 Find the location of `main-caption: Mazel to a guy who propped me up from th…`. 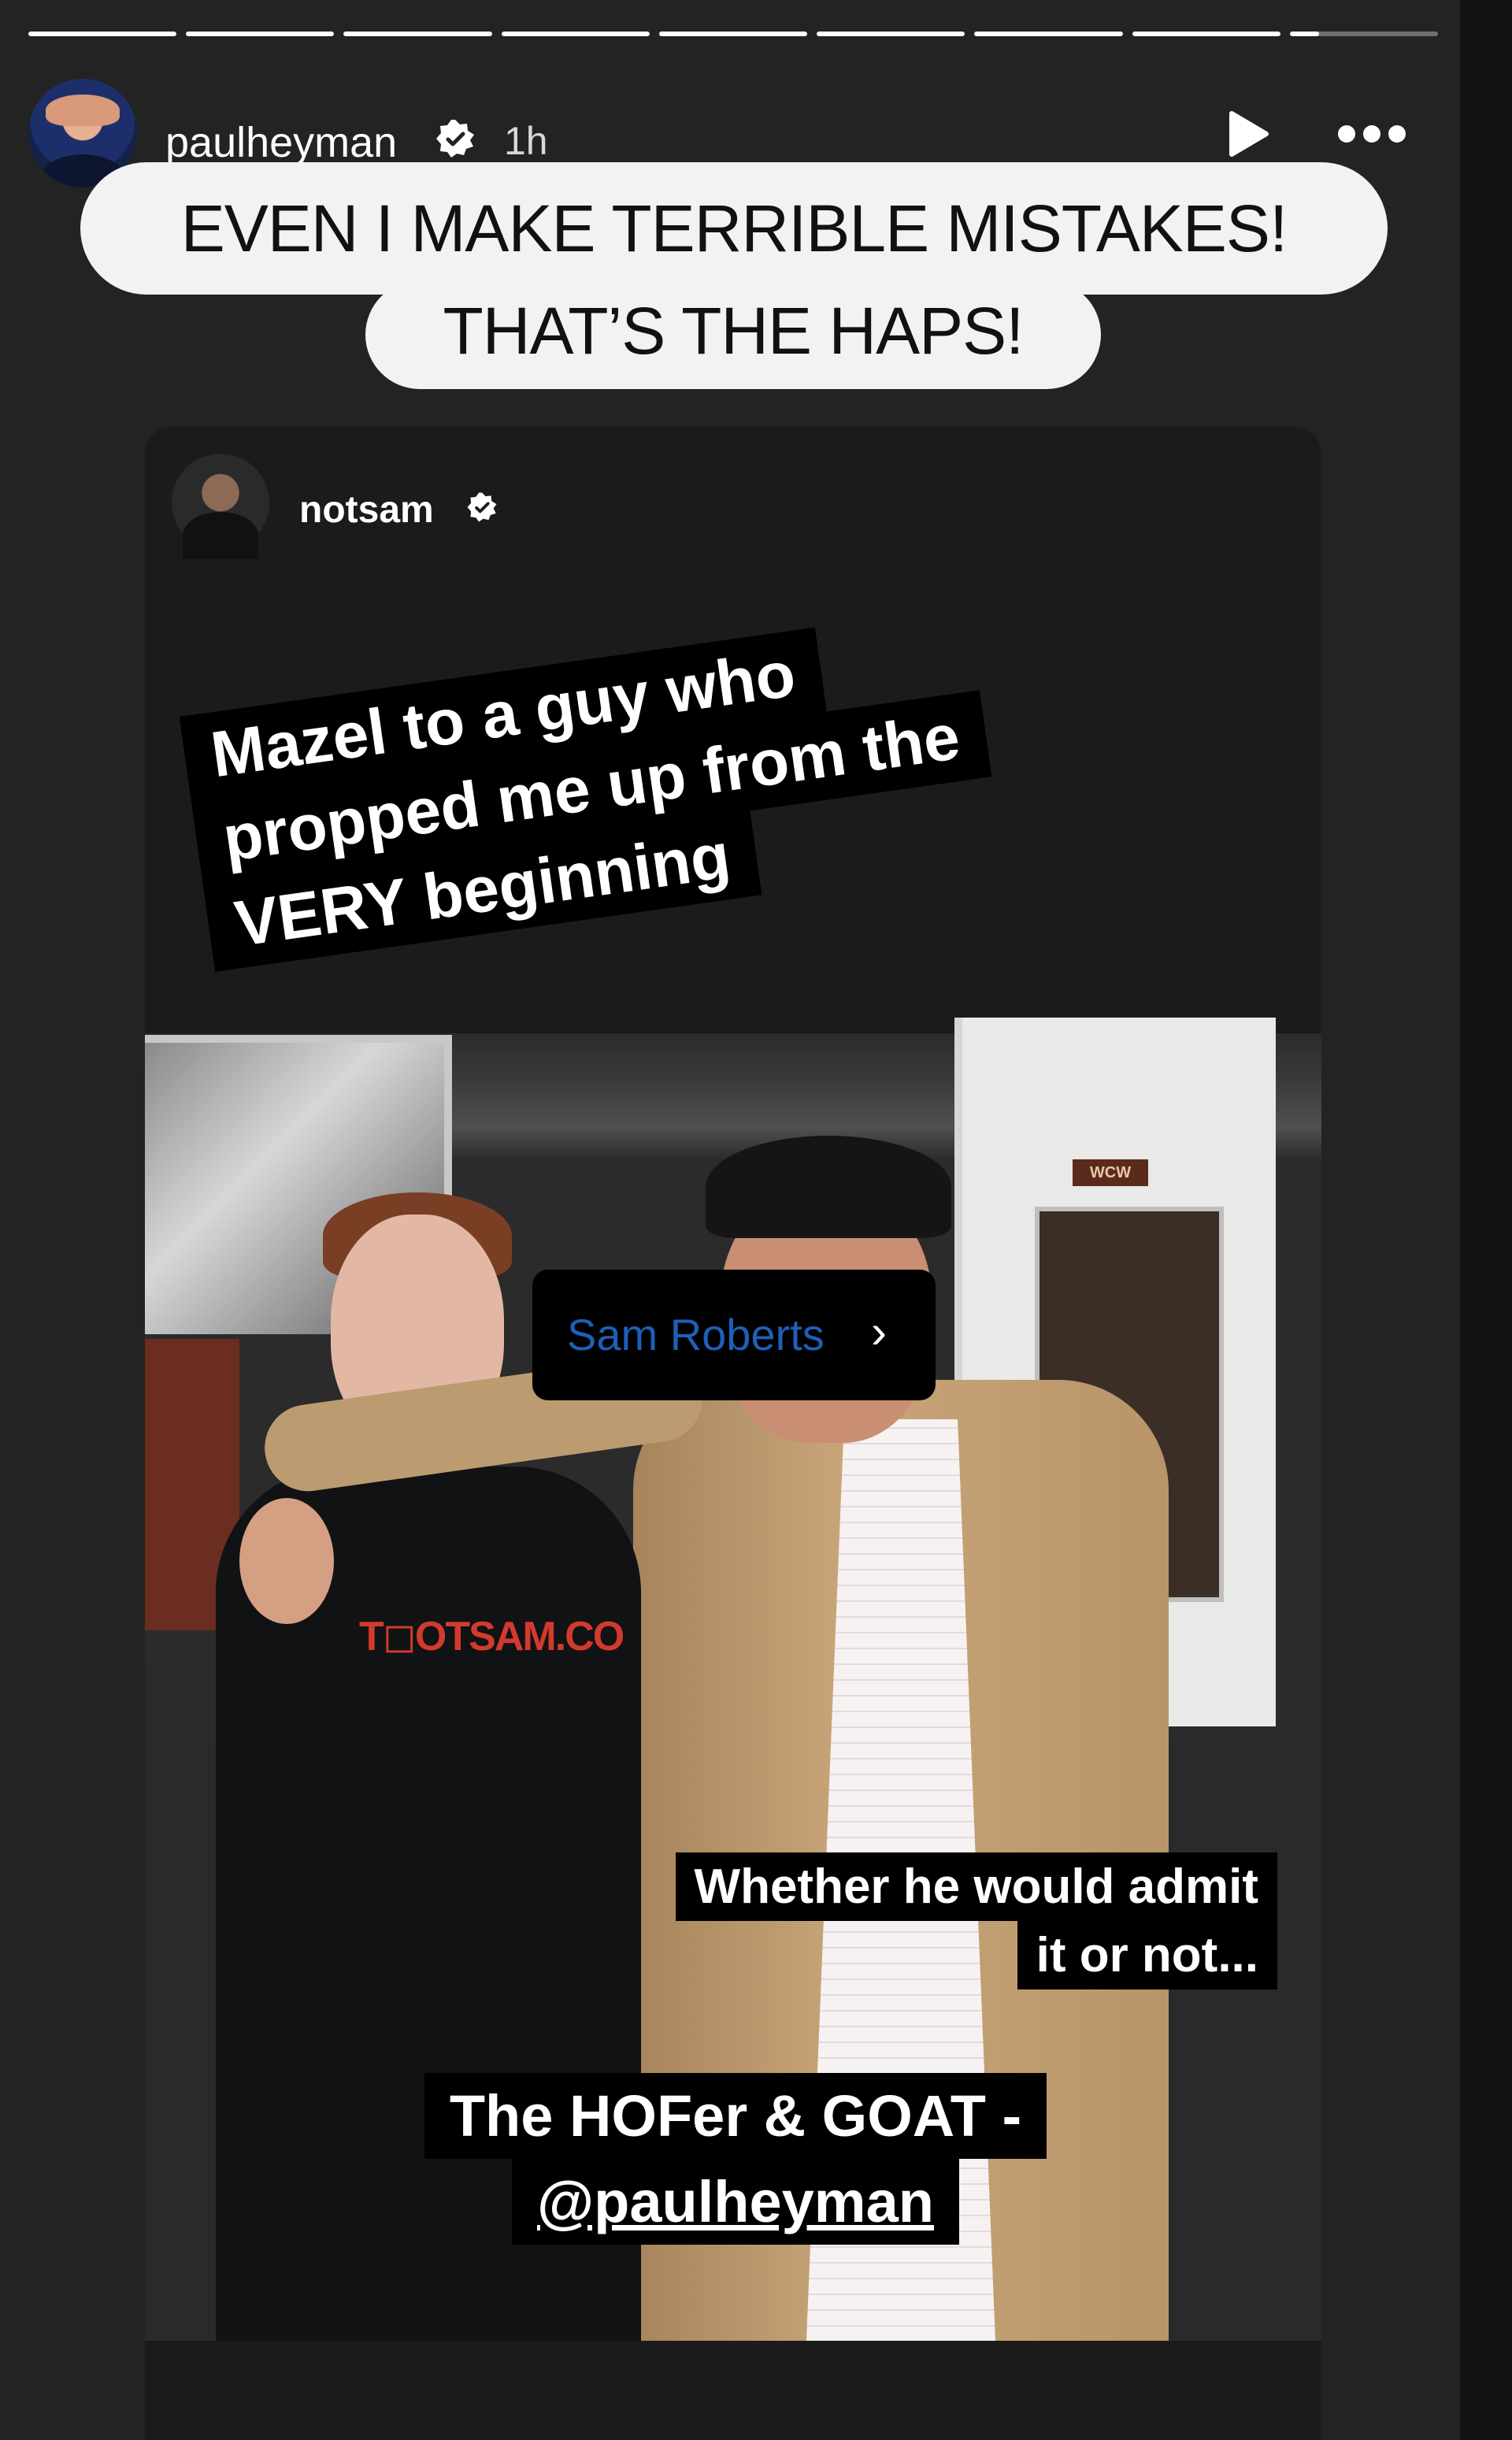

main-caption: Mazel to a guy who propped me up from th… is located at coordinates (727, 770).